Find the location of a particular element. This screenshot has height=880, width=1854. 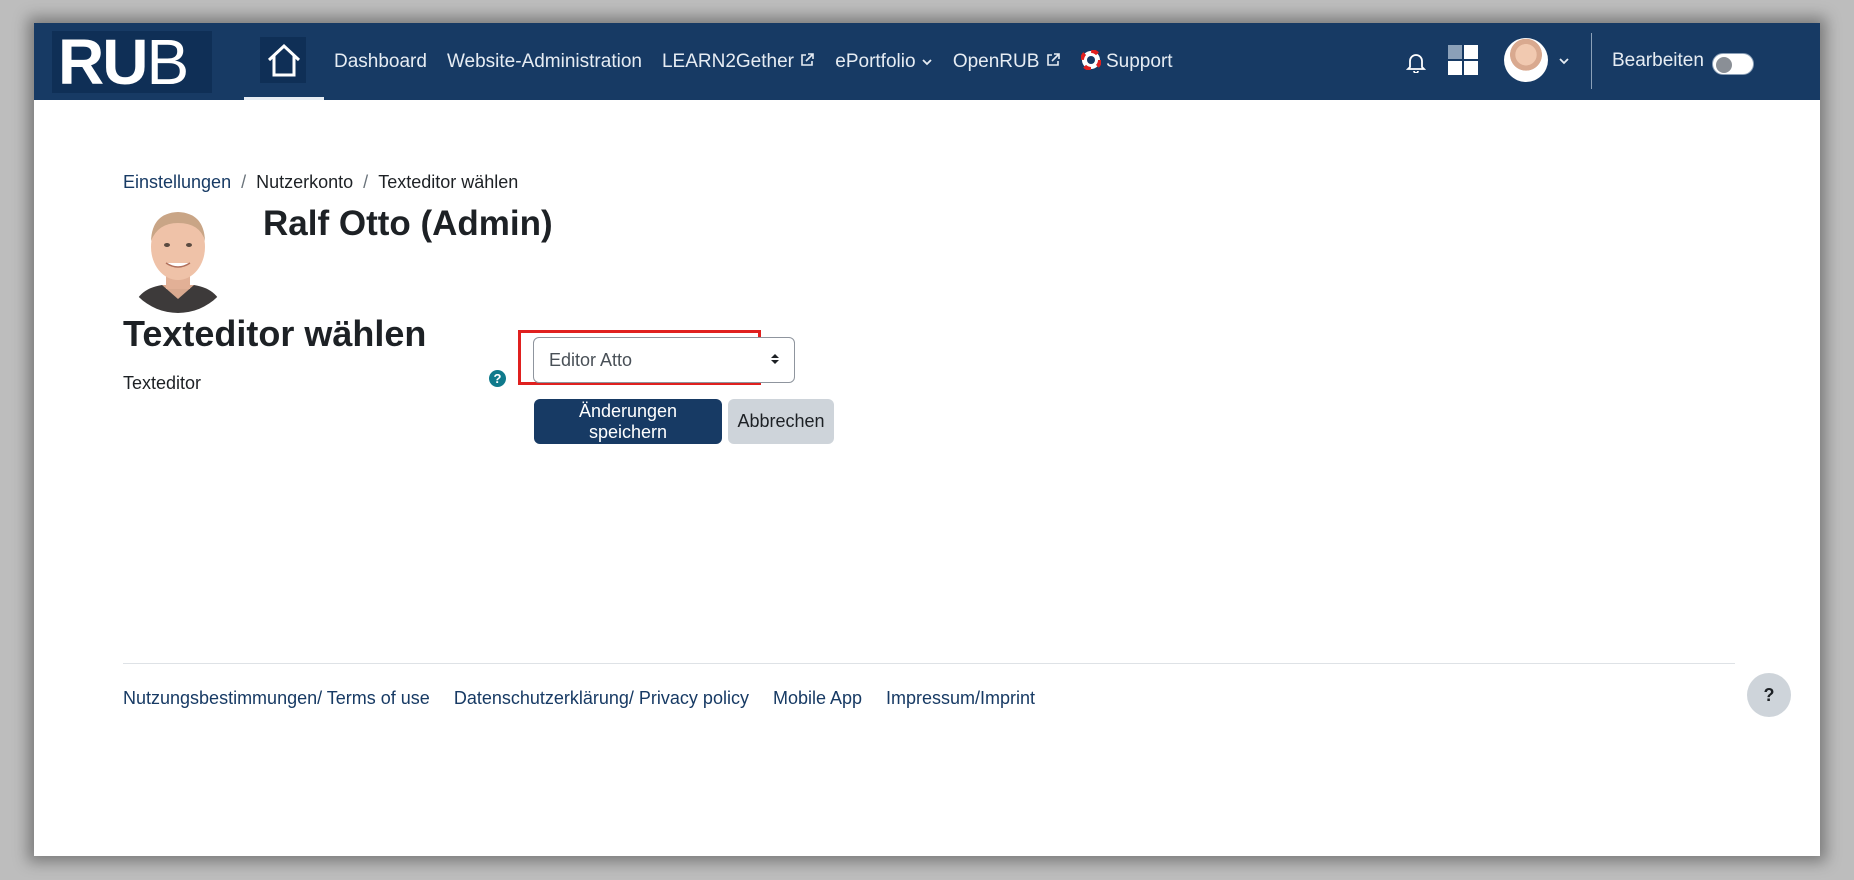

nav-website-administration: Website-Administration is located at coordinates (544, 62).